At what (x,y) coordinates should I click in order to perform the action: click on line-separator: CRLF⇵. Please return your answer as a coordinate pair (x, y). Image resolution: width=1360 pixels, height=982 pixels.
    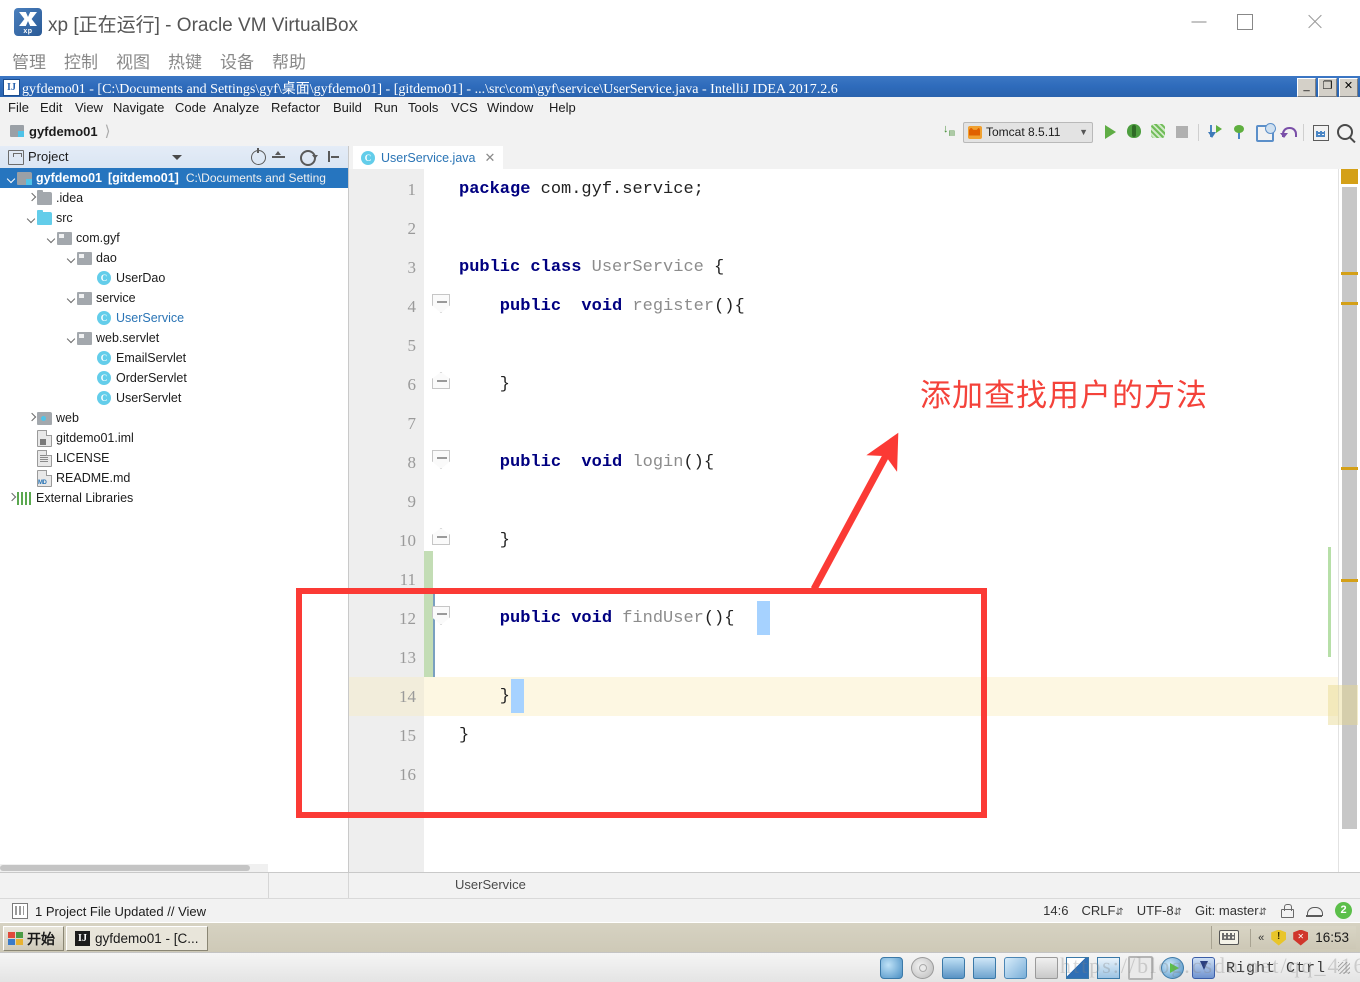
    Looking at the image, I should click on (1102, 910).